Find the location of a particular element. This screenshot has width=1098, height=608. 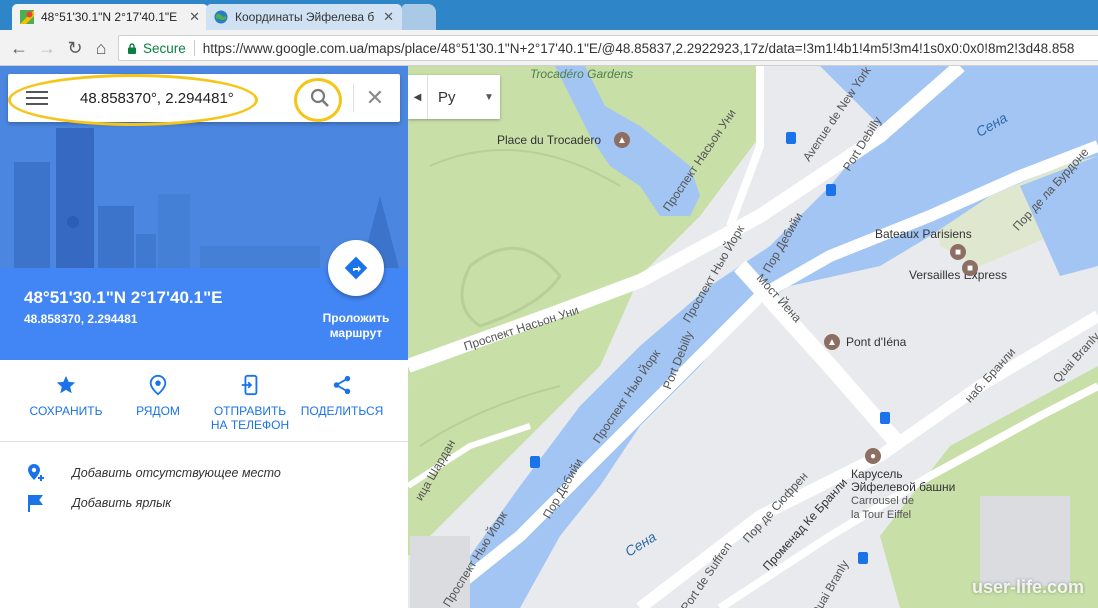

place-decimal-coords: 48.858370, 2.294481 is located at coordinates (80, 319).